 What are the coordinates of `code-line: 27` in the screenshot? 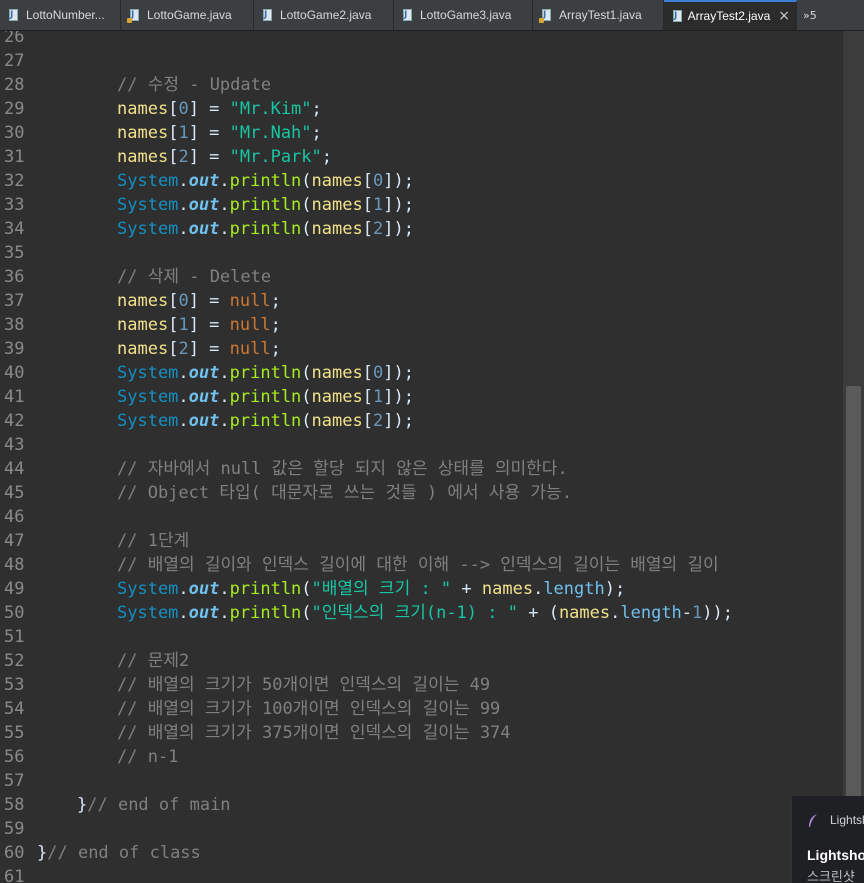 It's located at (18, 61).